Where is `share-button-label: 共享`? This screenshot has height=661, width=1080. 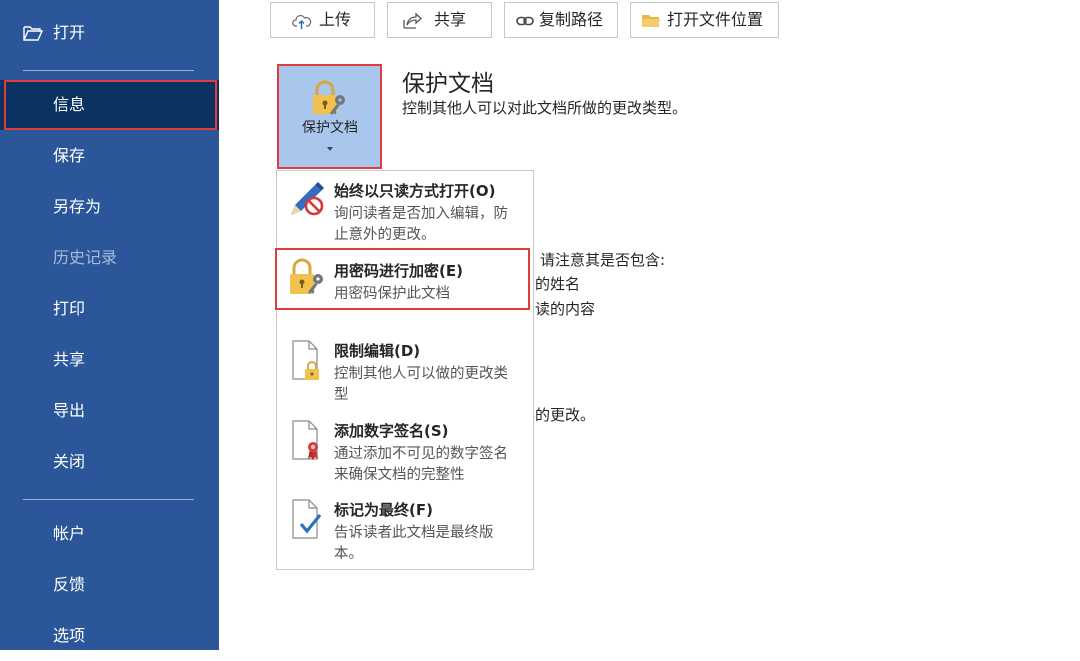
share-button-label: 共享 is located at coordinates (450, 19).